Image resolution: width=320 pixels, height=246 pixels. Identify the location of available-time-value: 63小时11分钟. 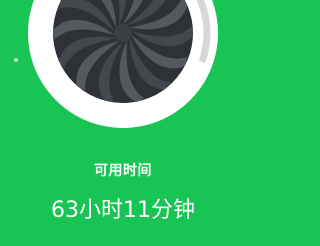
(123, 210).